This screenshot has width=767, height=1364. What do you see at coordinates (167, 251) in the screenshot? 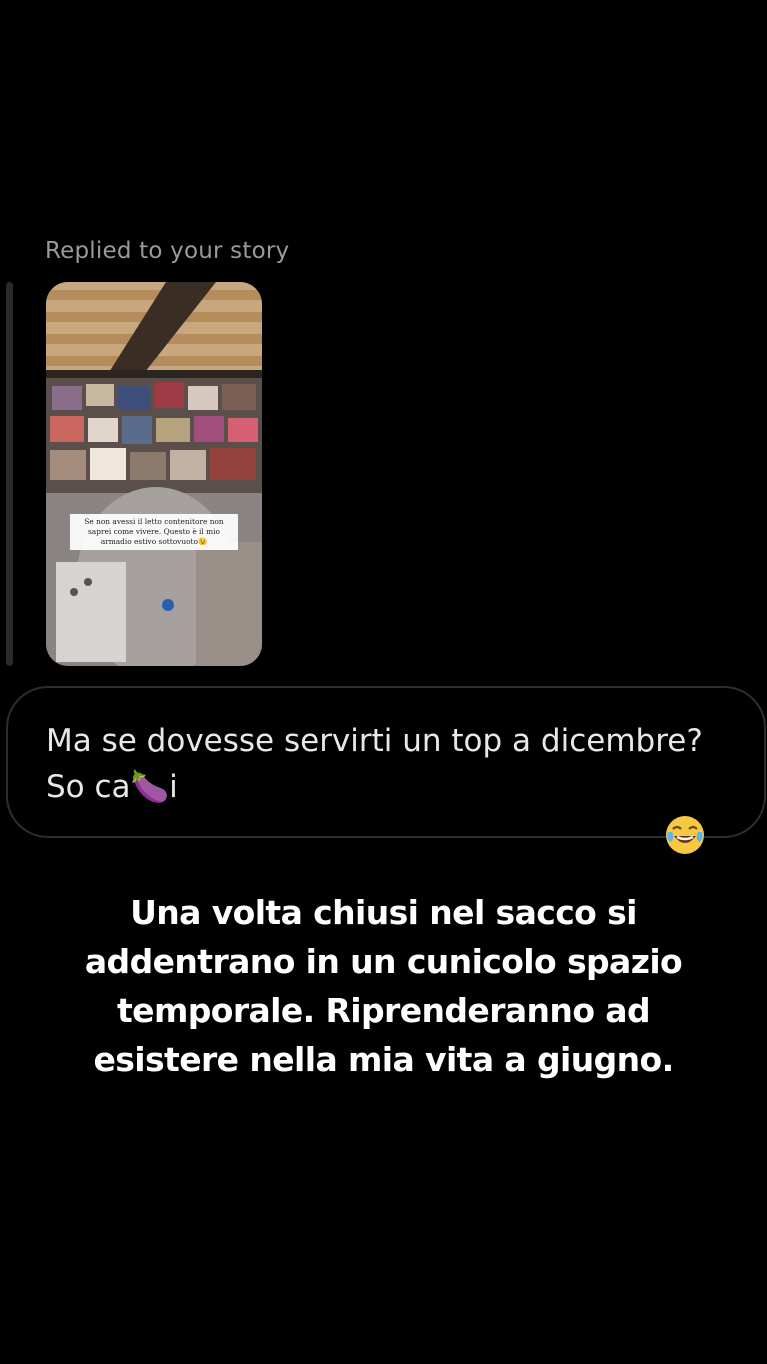
I see `replied-to-story-label: Replied to your story` at bounding box center [167, 251].